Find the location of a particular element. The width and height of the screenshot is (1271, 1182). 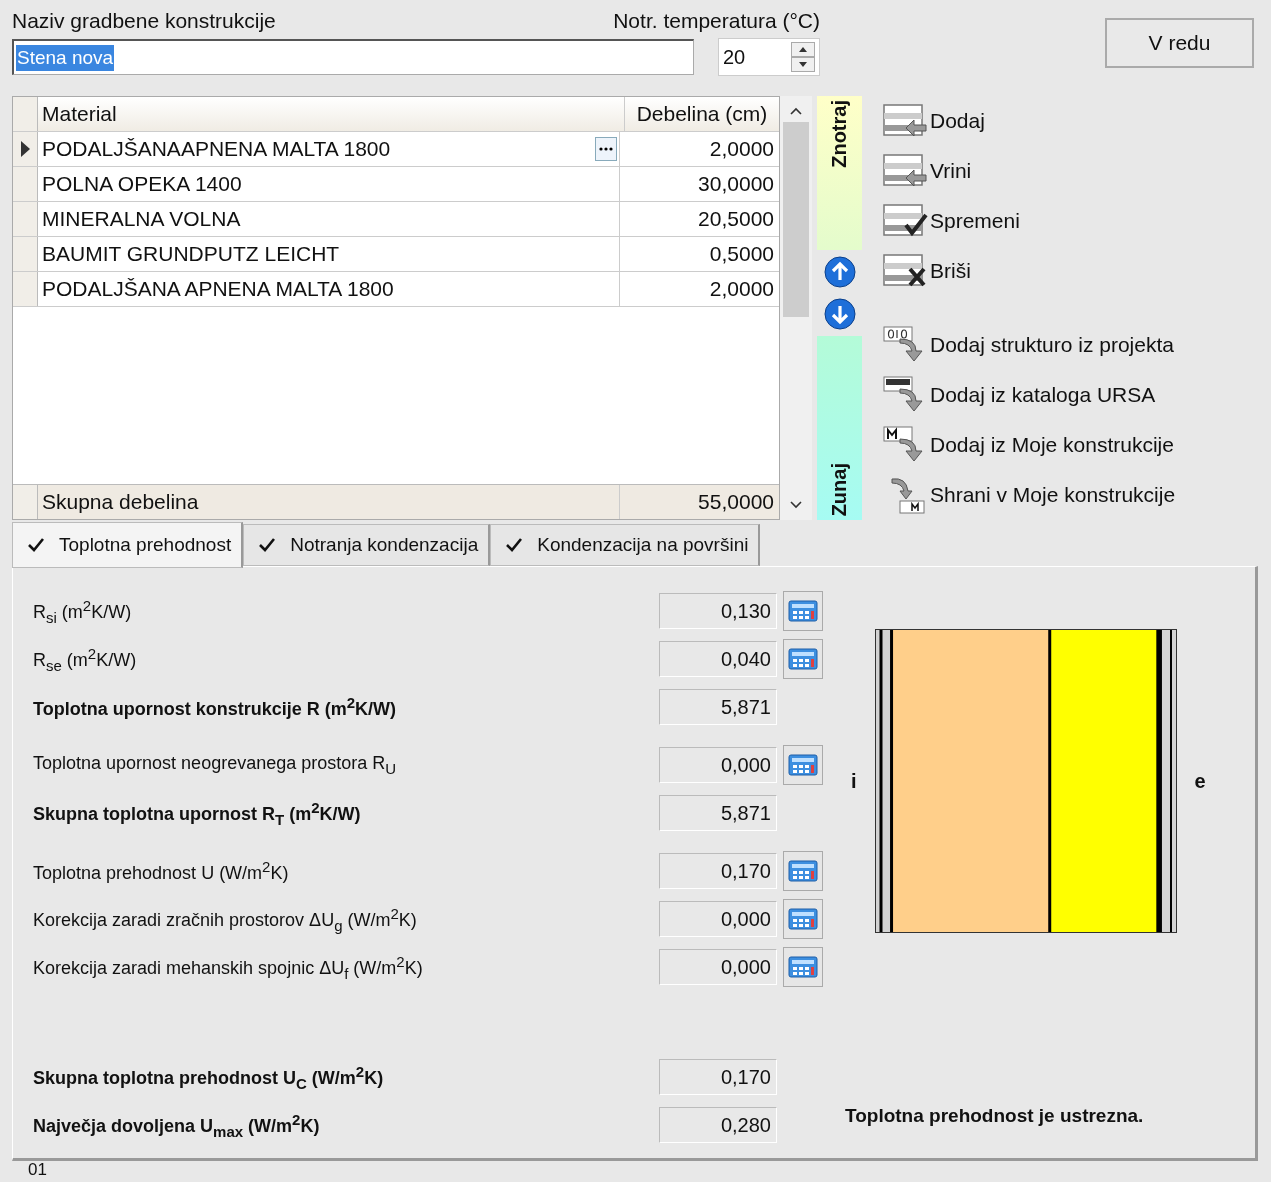

ok-button: V redu is located at coordinates (1179, 43).